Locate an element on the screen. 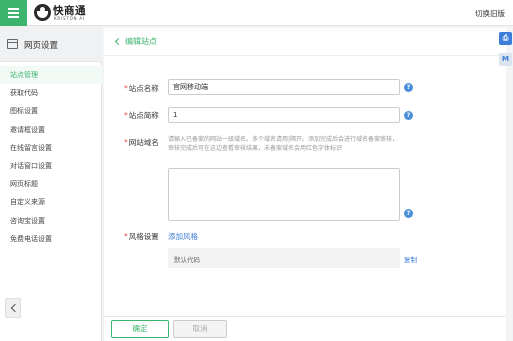  page-title: 编辑站点 is located at coordinates (141, 41).